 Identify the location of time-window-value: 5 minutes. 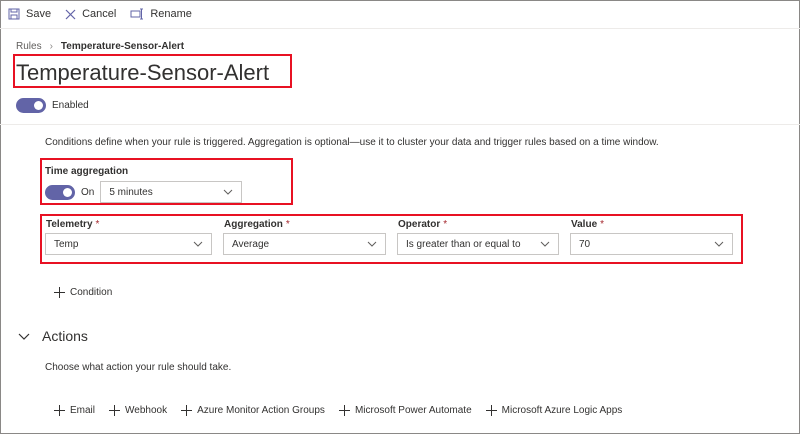
(131, 192).